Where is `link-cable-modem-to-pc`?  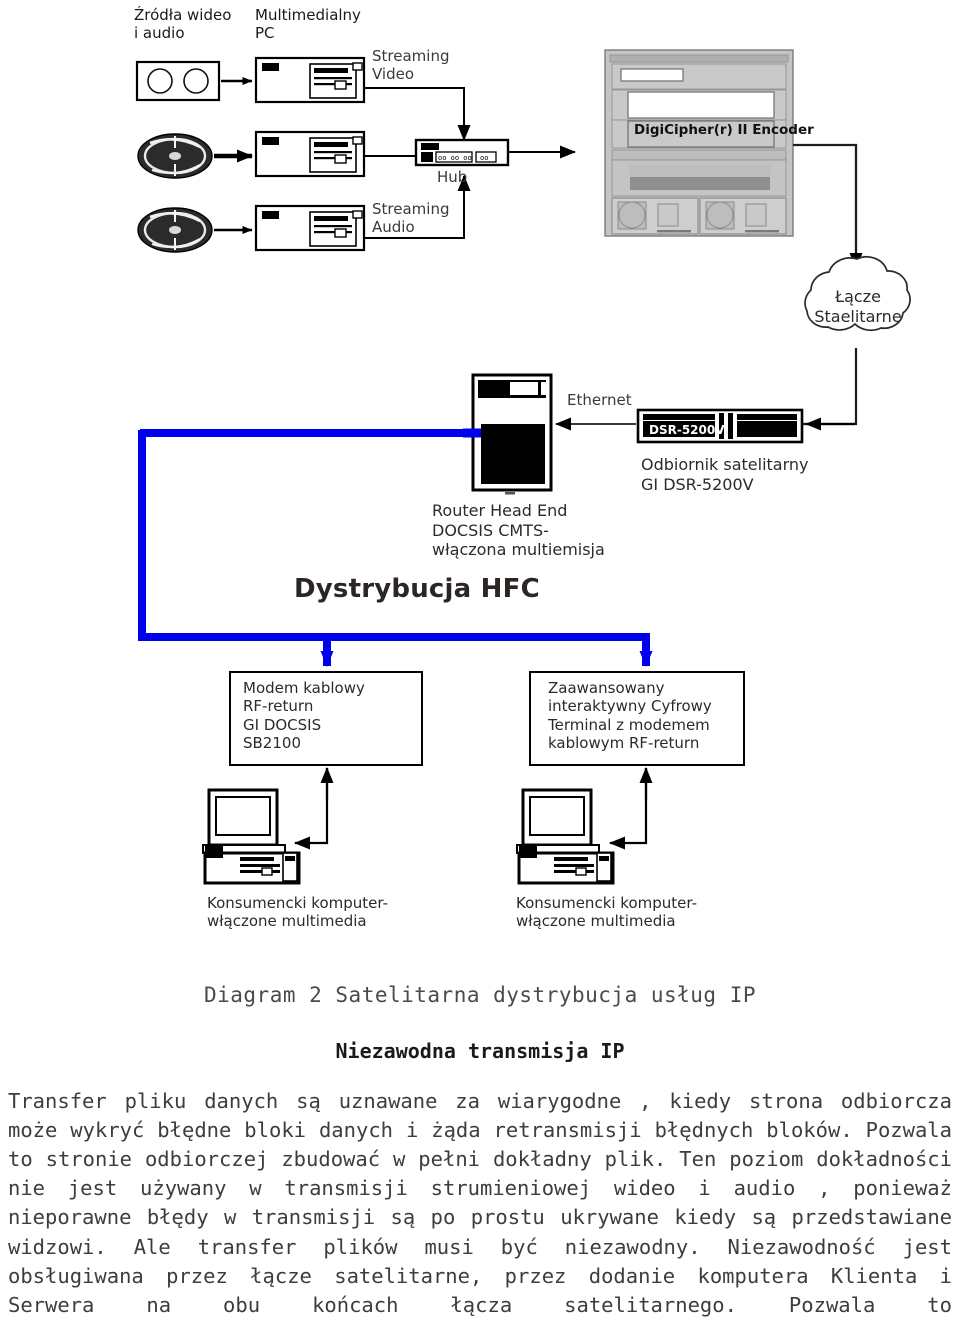 link-cable-modem-to-pc is located at coordinates (311, 825).